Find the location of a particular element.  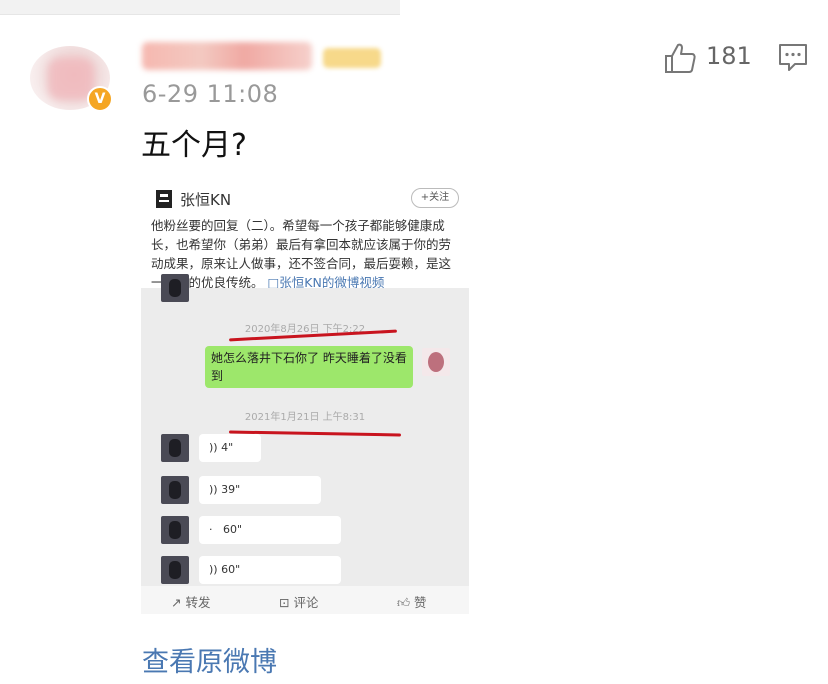

view-original-link: 查看原微博 is located at coordinates (209, 659).